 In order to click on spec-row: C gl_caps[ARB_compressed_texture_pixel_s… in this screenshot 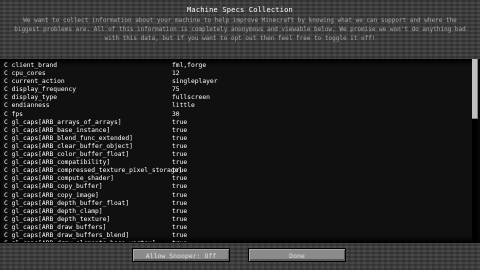, I will do `click(239, 171)`.